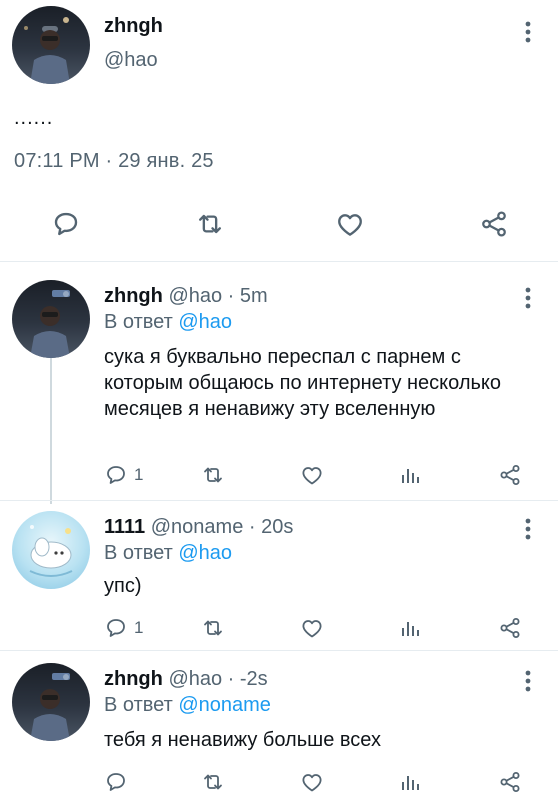 The height and width of the screenshot is (800, 558). I want to click on reply-text: упс), so click(123, 586).